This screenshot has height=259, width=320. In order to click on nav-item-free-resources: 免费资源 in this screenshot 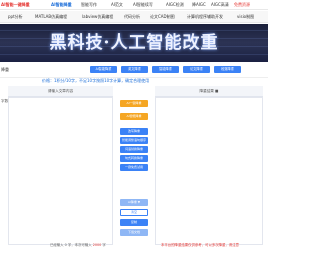, I will do `click(242, 4)`.